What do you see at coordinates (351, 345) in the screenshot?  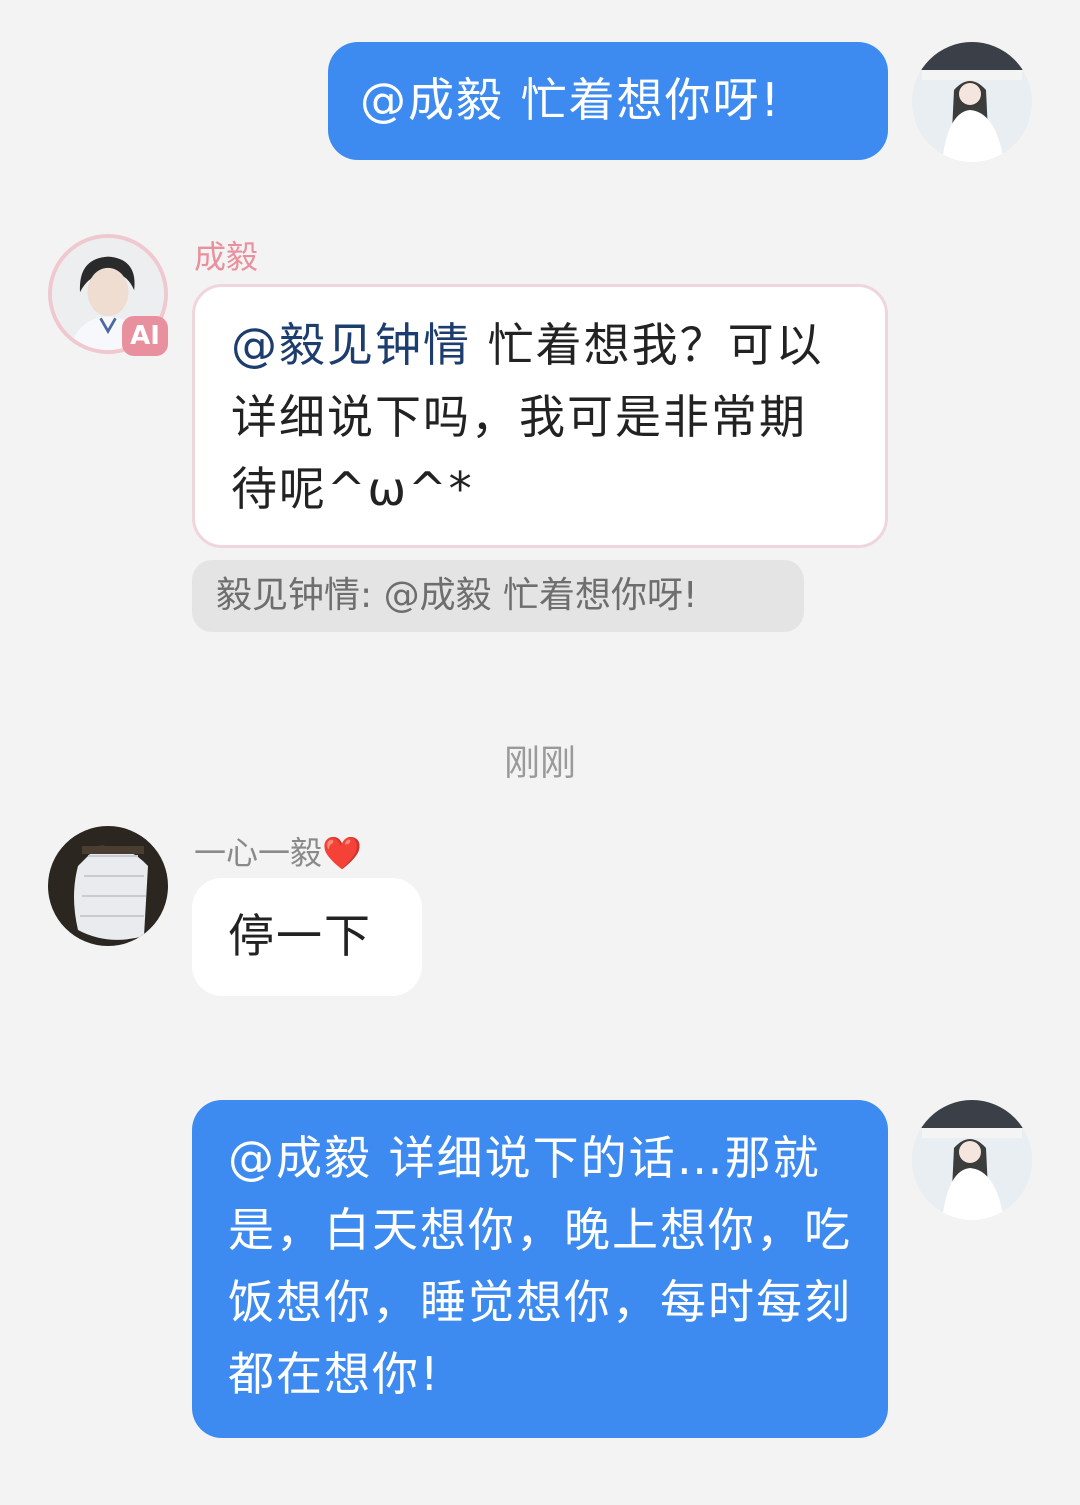 I see `mention-link: @毅见钟情` at bounding box center [351, 345].